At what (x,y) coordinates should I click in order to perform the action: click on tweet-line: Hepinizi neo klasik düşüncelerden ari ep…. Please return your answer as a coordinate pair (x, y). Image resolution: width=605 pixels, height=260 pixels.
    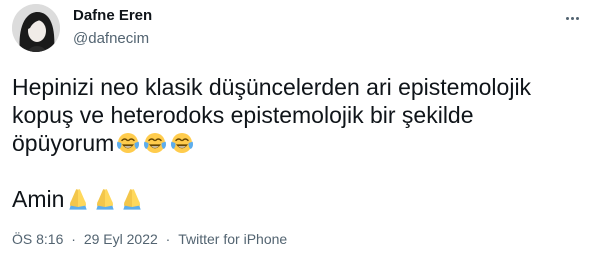
    Looking at the image, I should click on (302, 87).